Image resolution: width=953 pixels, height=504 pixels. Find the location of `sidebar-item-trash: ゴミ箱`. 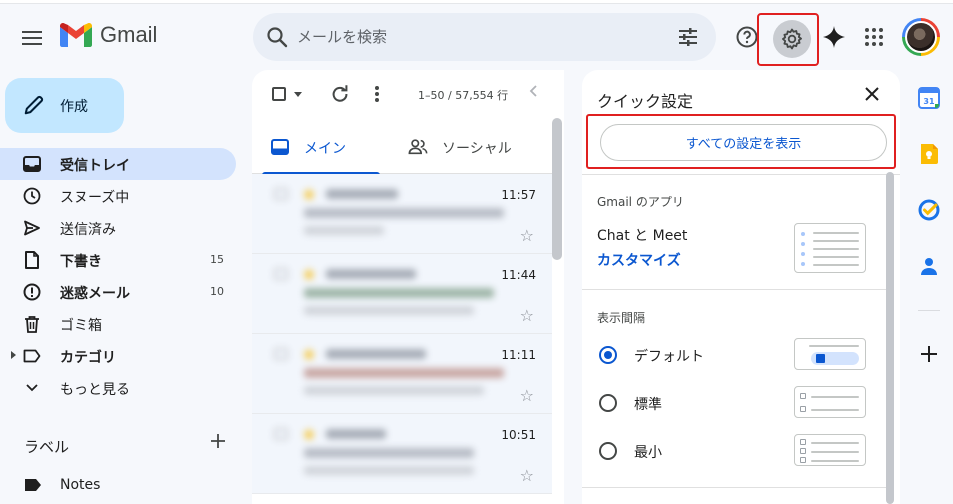

sidebar-item-trash: ゴミ箱 is located at coordinates (120, 324).